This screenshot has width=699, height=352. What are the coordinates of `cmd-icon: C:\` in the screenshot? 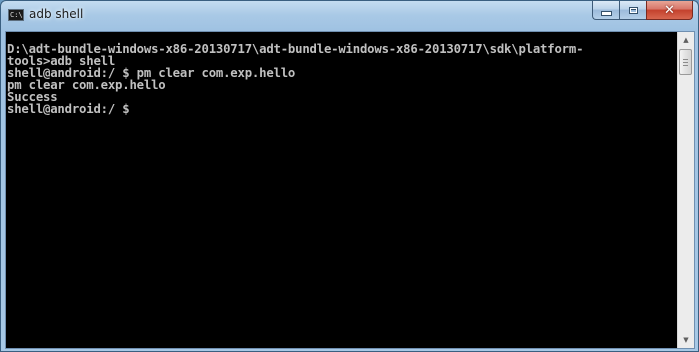 It's located at (16, 15).